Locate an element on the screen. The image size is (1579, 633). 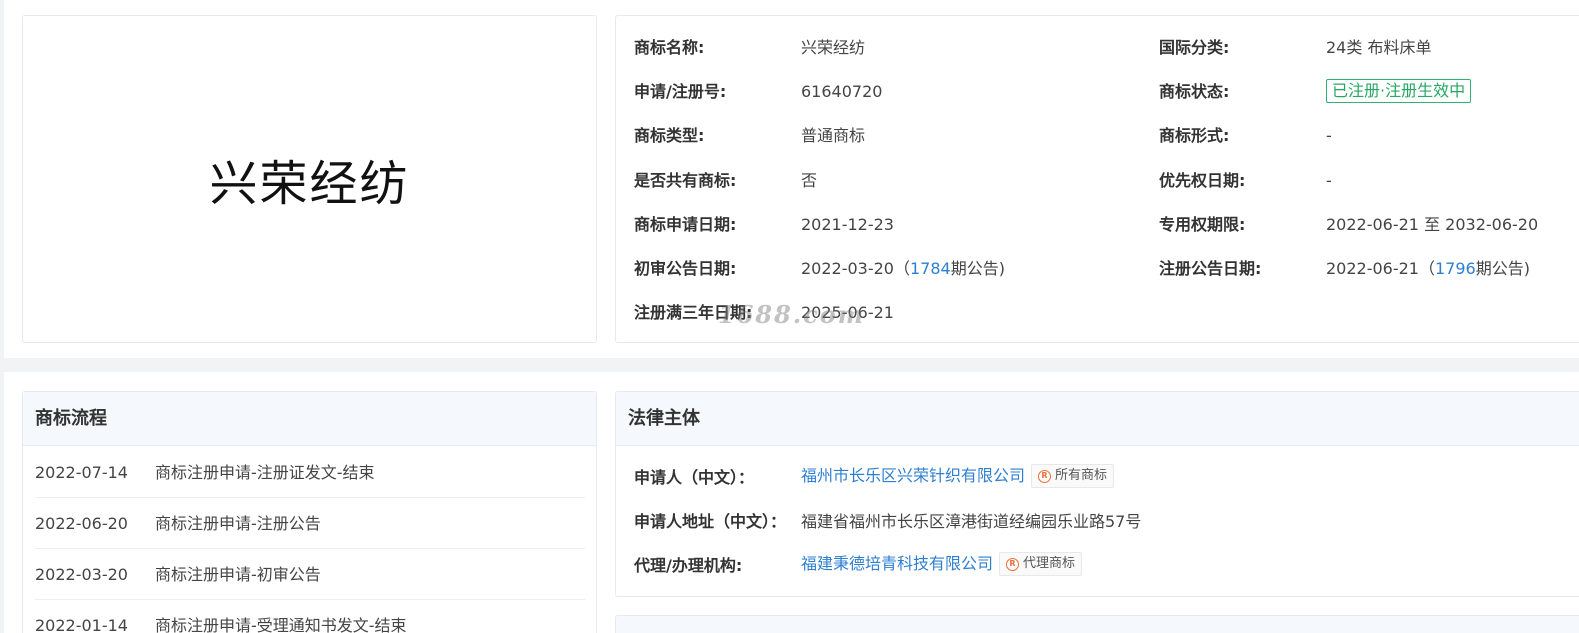
reg-notice-date: 2022-06-21 is located at coordinates (1372, 268).